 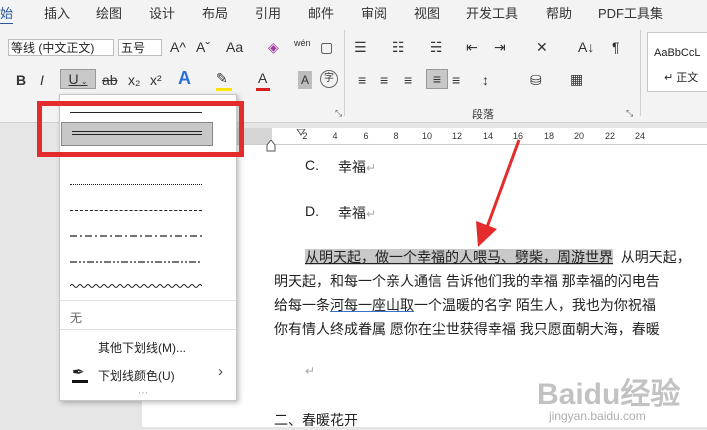 What do you see at coordinates (542, 47) in the screenshot?
I see `chinese-layout-icon: ✕` at bounding box center [542, 47].